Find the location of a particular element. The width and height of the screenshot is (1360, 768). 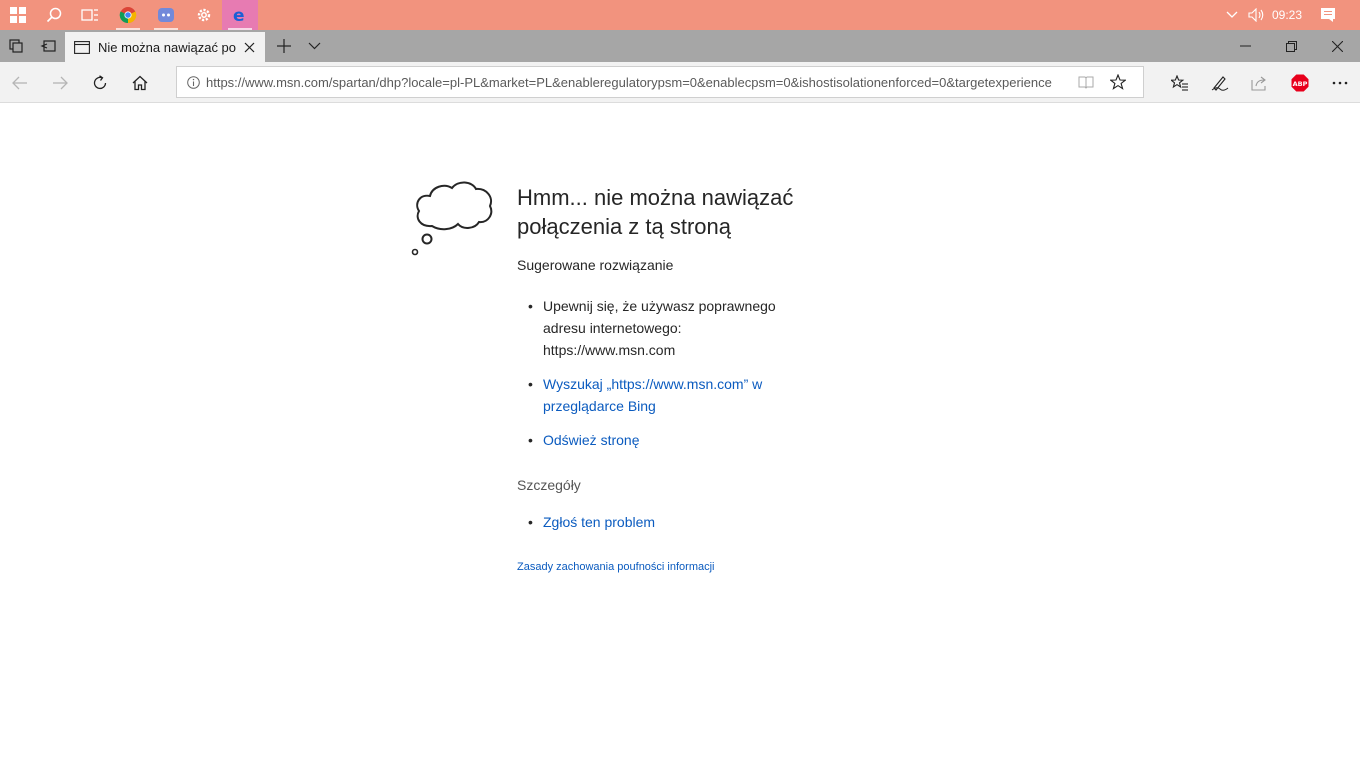

minimize-icon is located at coordinates (1245, 46).